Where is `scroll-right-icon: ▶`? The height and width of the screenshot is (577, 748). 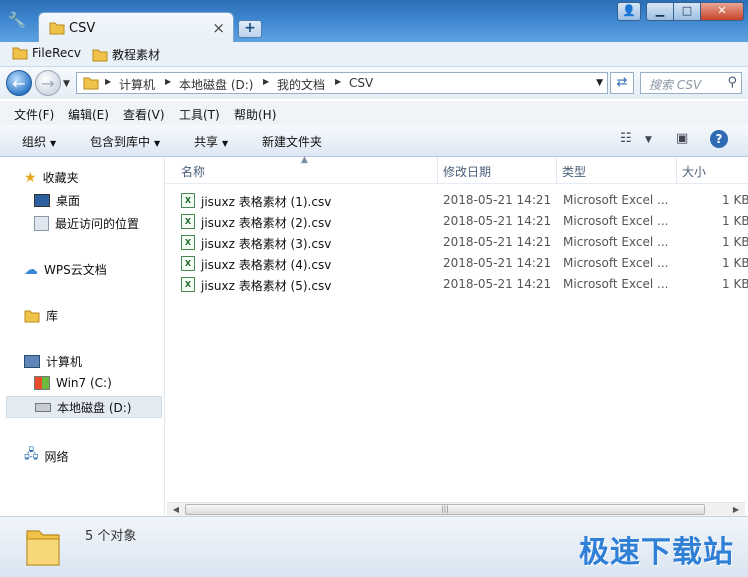 scroll-right-icon: ▶ is located at coordinates (736, 510).